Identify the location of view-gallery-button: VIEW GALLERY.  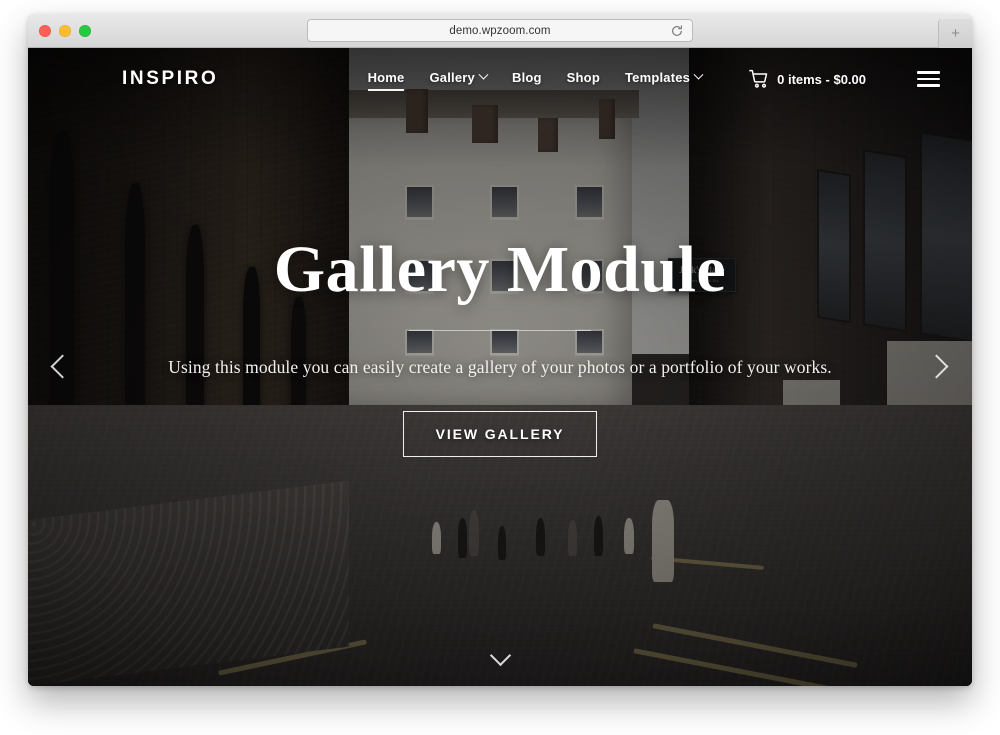
(500, 434).